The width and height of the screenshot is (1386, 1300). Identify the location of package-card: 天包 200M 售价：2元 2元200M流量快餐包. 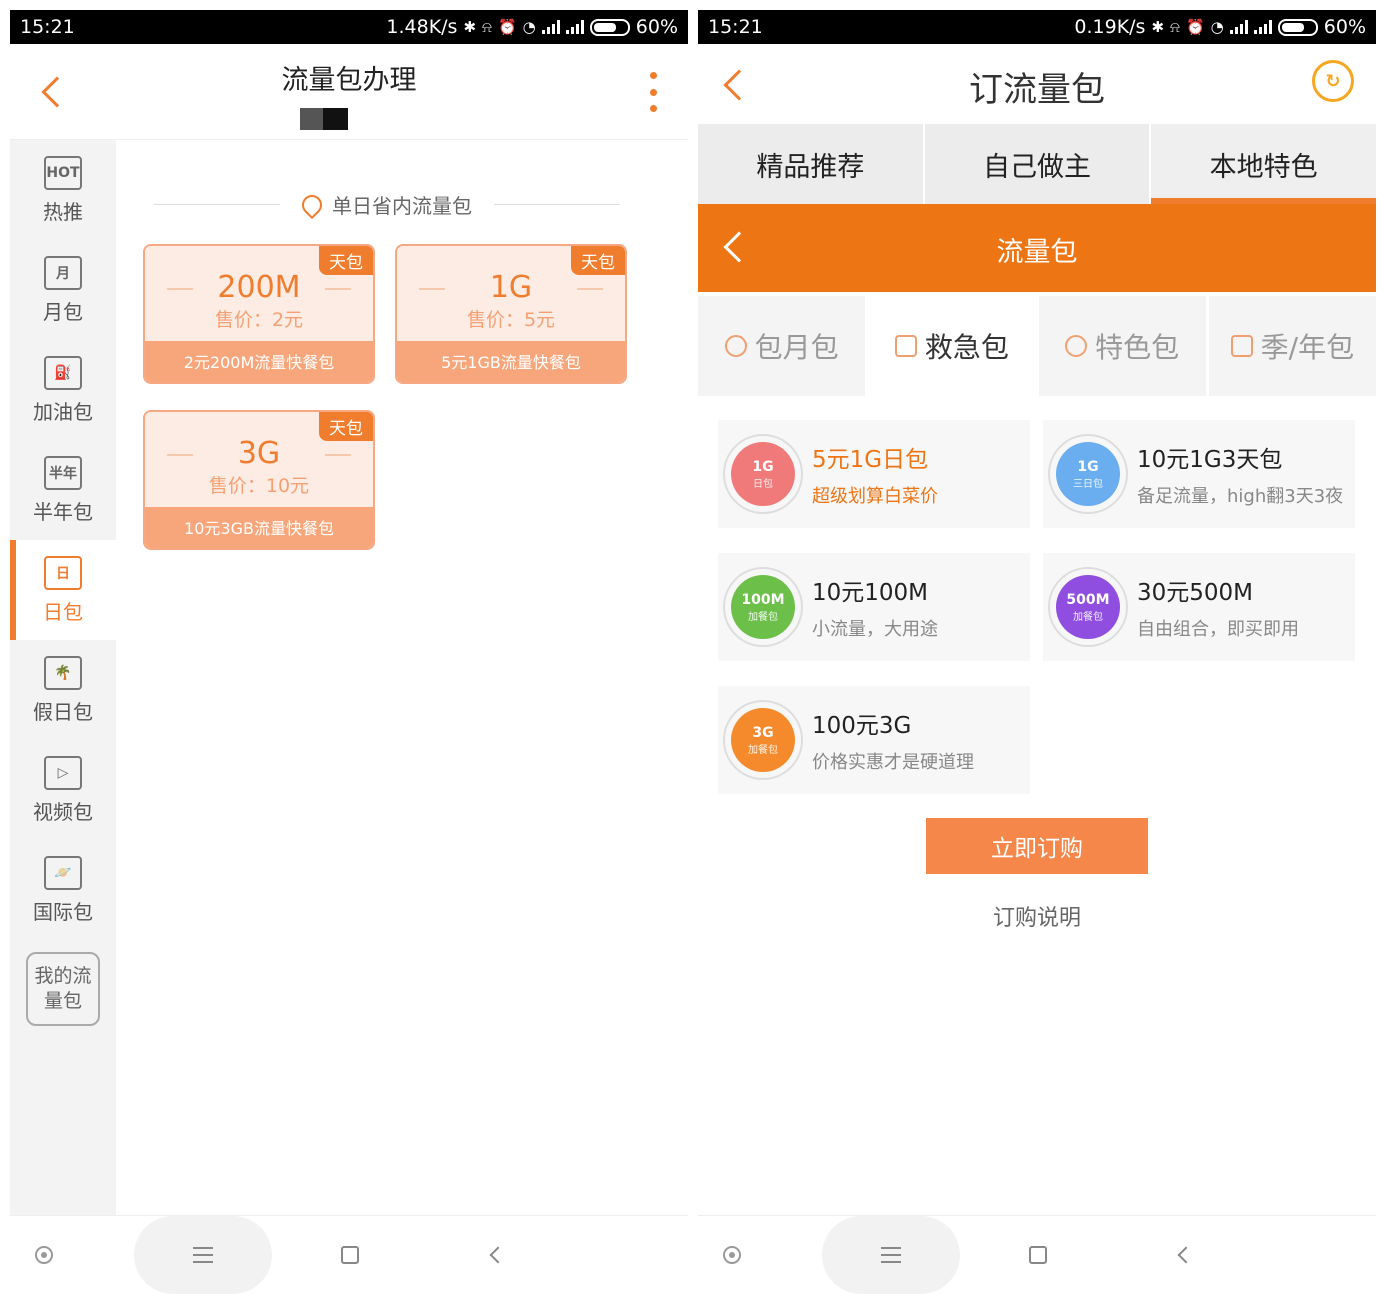
(259, 314).